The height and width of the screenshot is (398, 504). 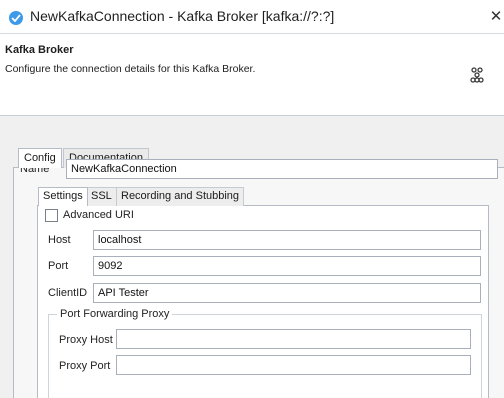 What do you see at coordinates (293, 339) in the screenshot?
I see `proxy-host-field` at bounding box center [293, 339].